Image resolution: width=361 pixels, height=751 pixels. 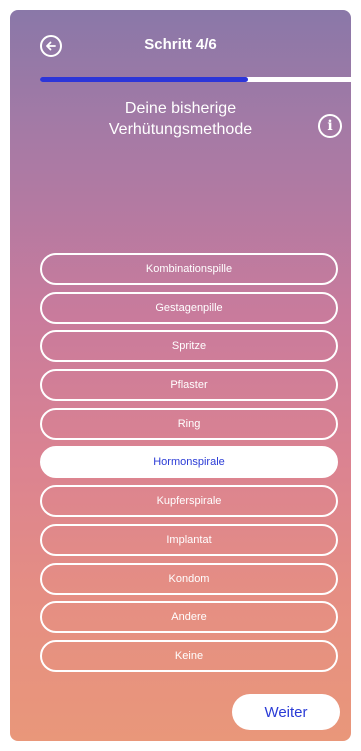 What do you see at coordinates (189, 385) in the screenshot?
I see `option-button: Pflaster` at bounding box center [189, 385].